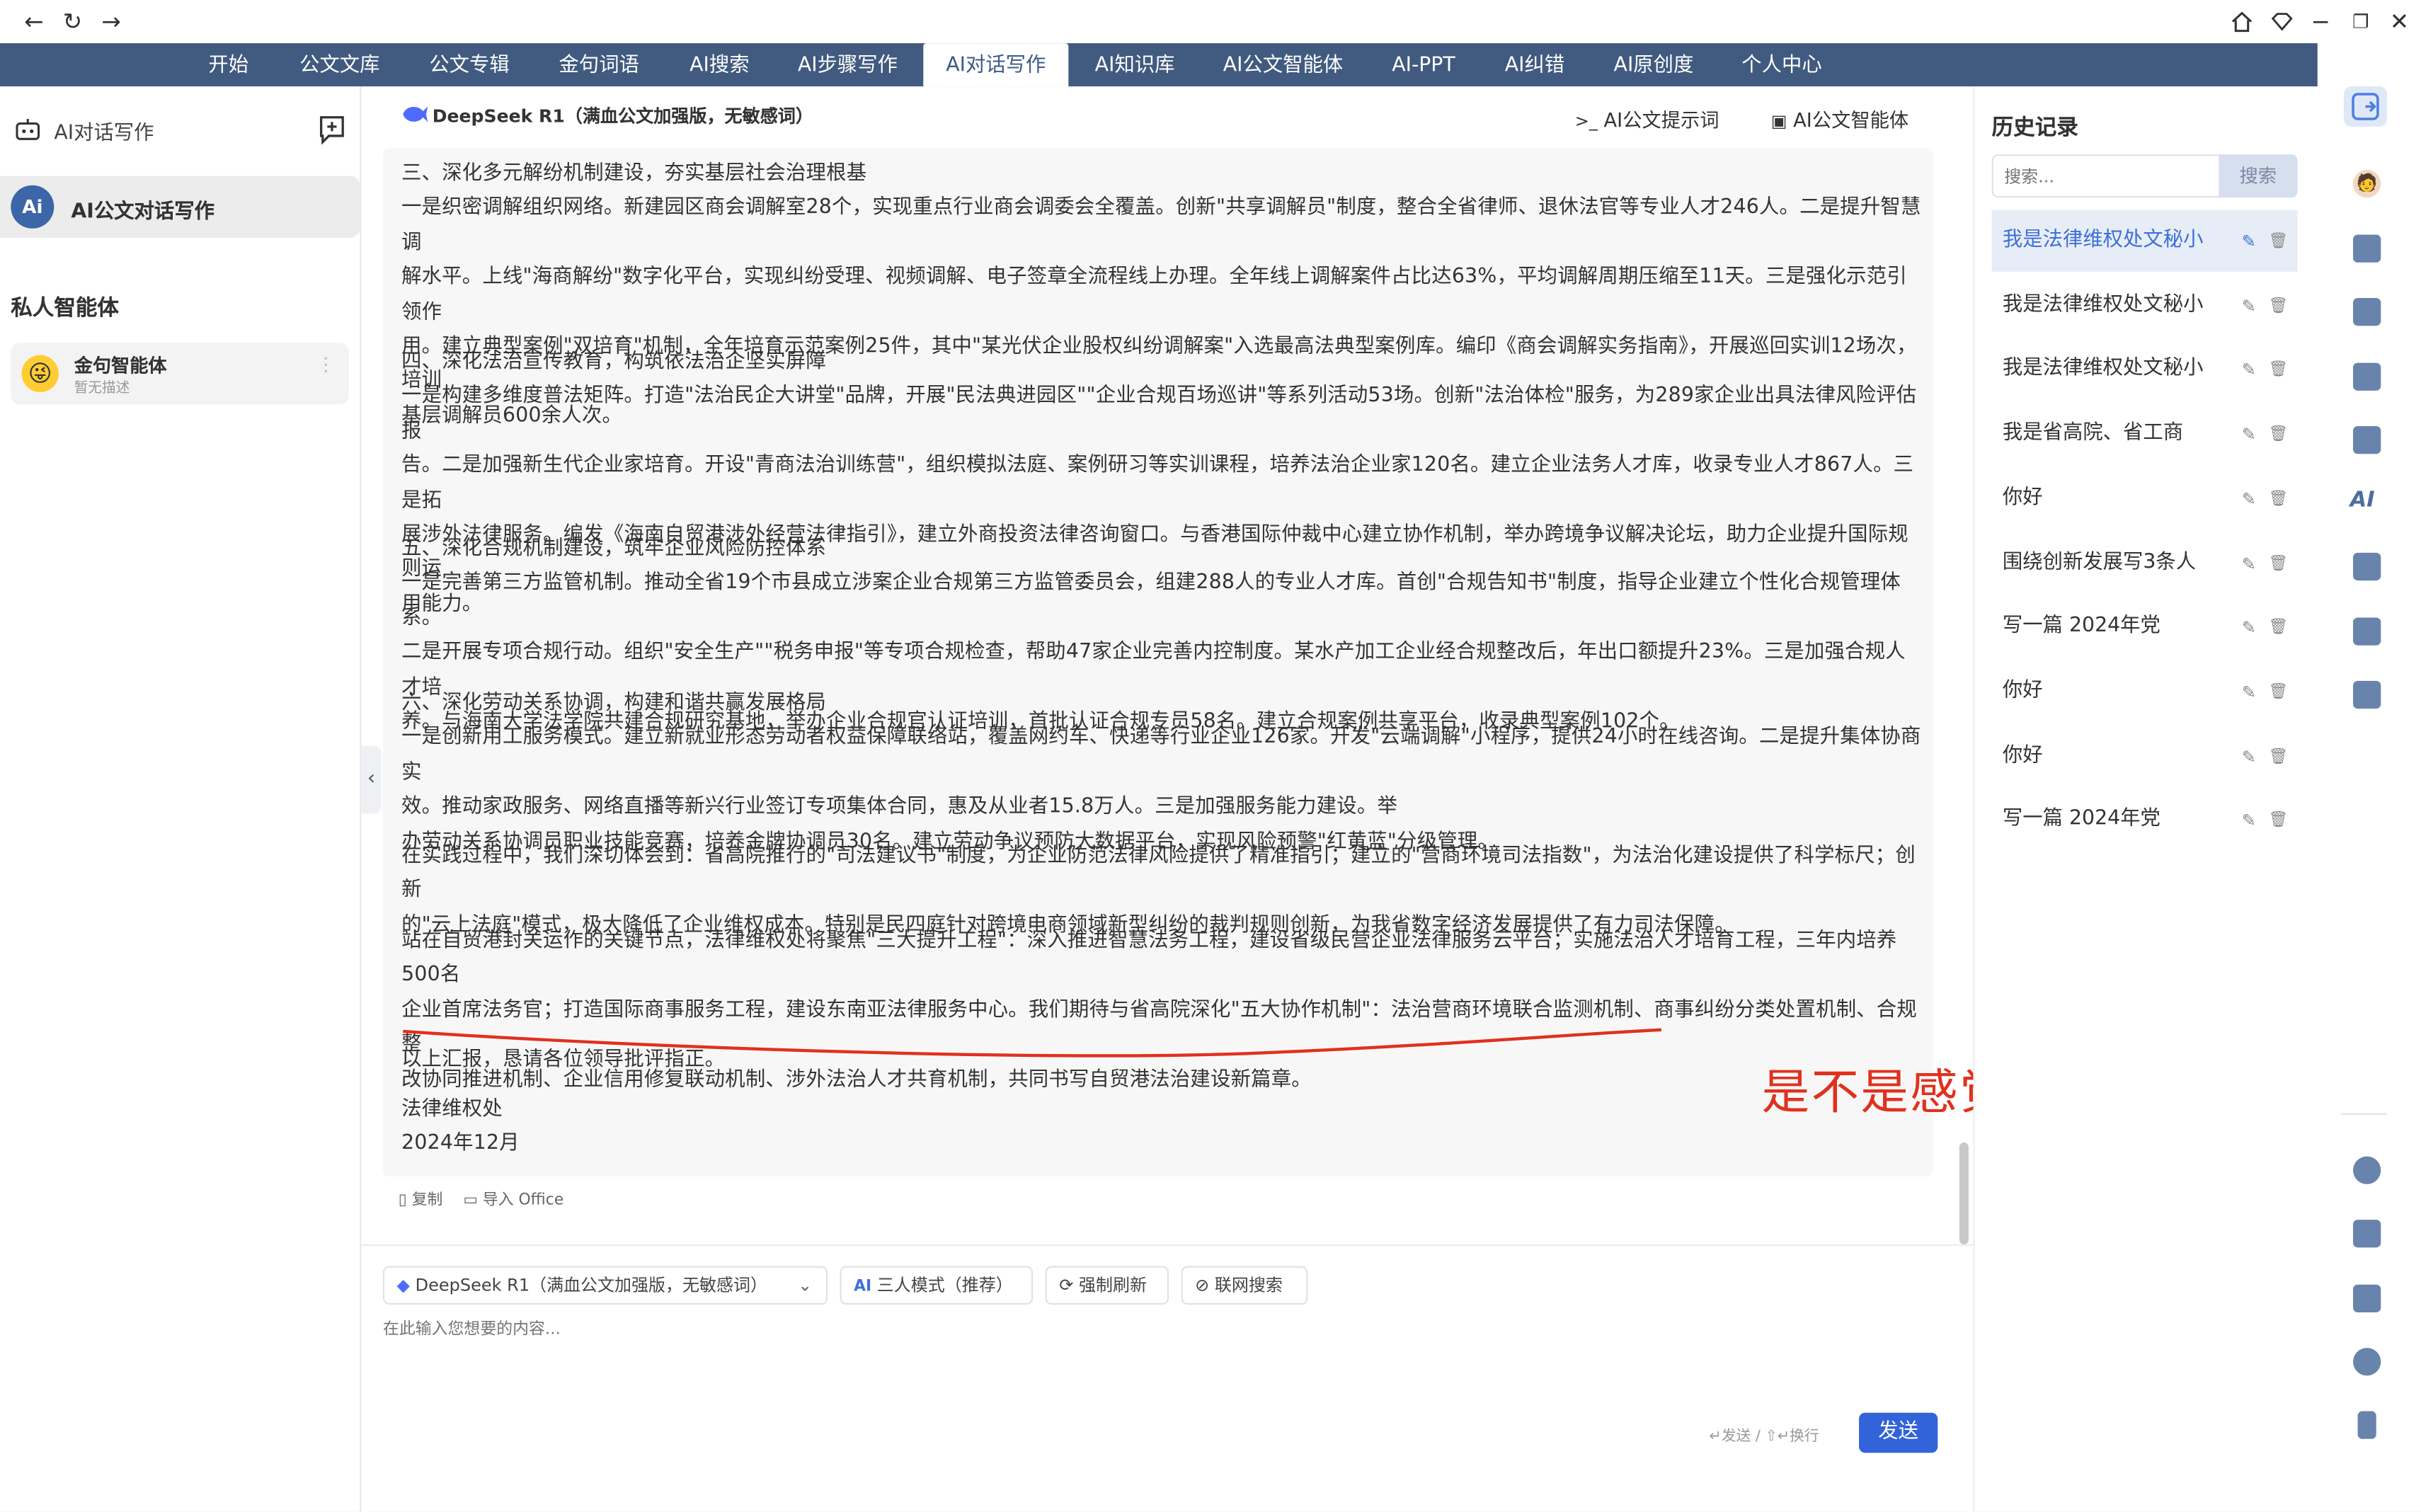  What do you see at coordinates (623, 116) in the screenshot?
I see `model-title: DeepSeek R1（满血公文加强版，无敏感词）` at bounding box center [623, 116].